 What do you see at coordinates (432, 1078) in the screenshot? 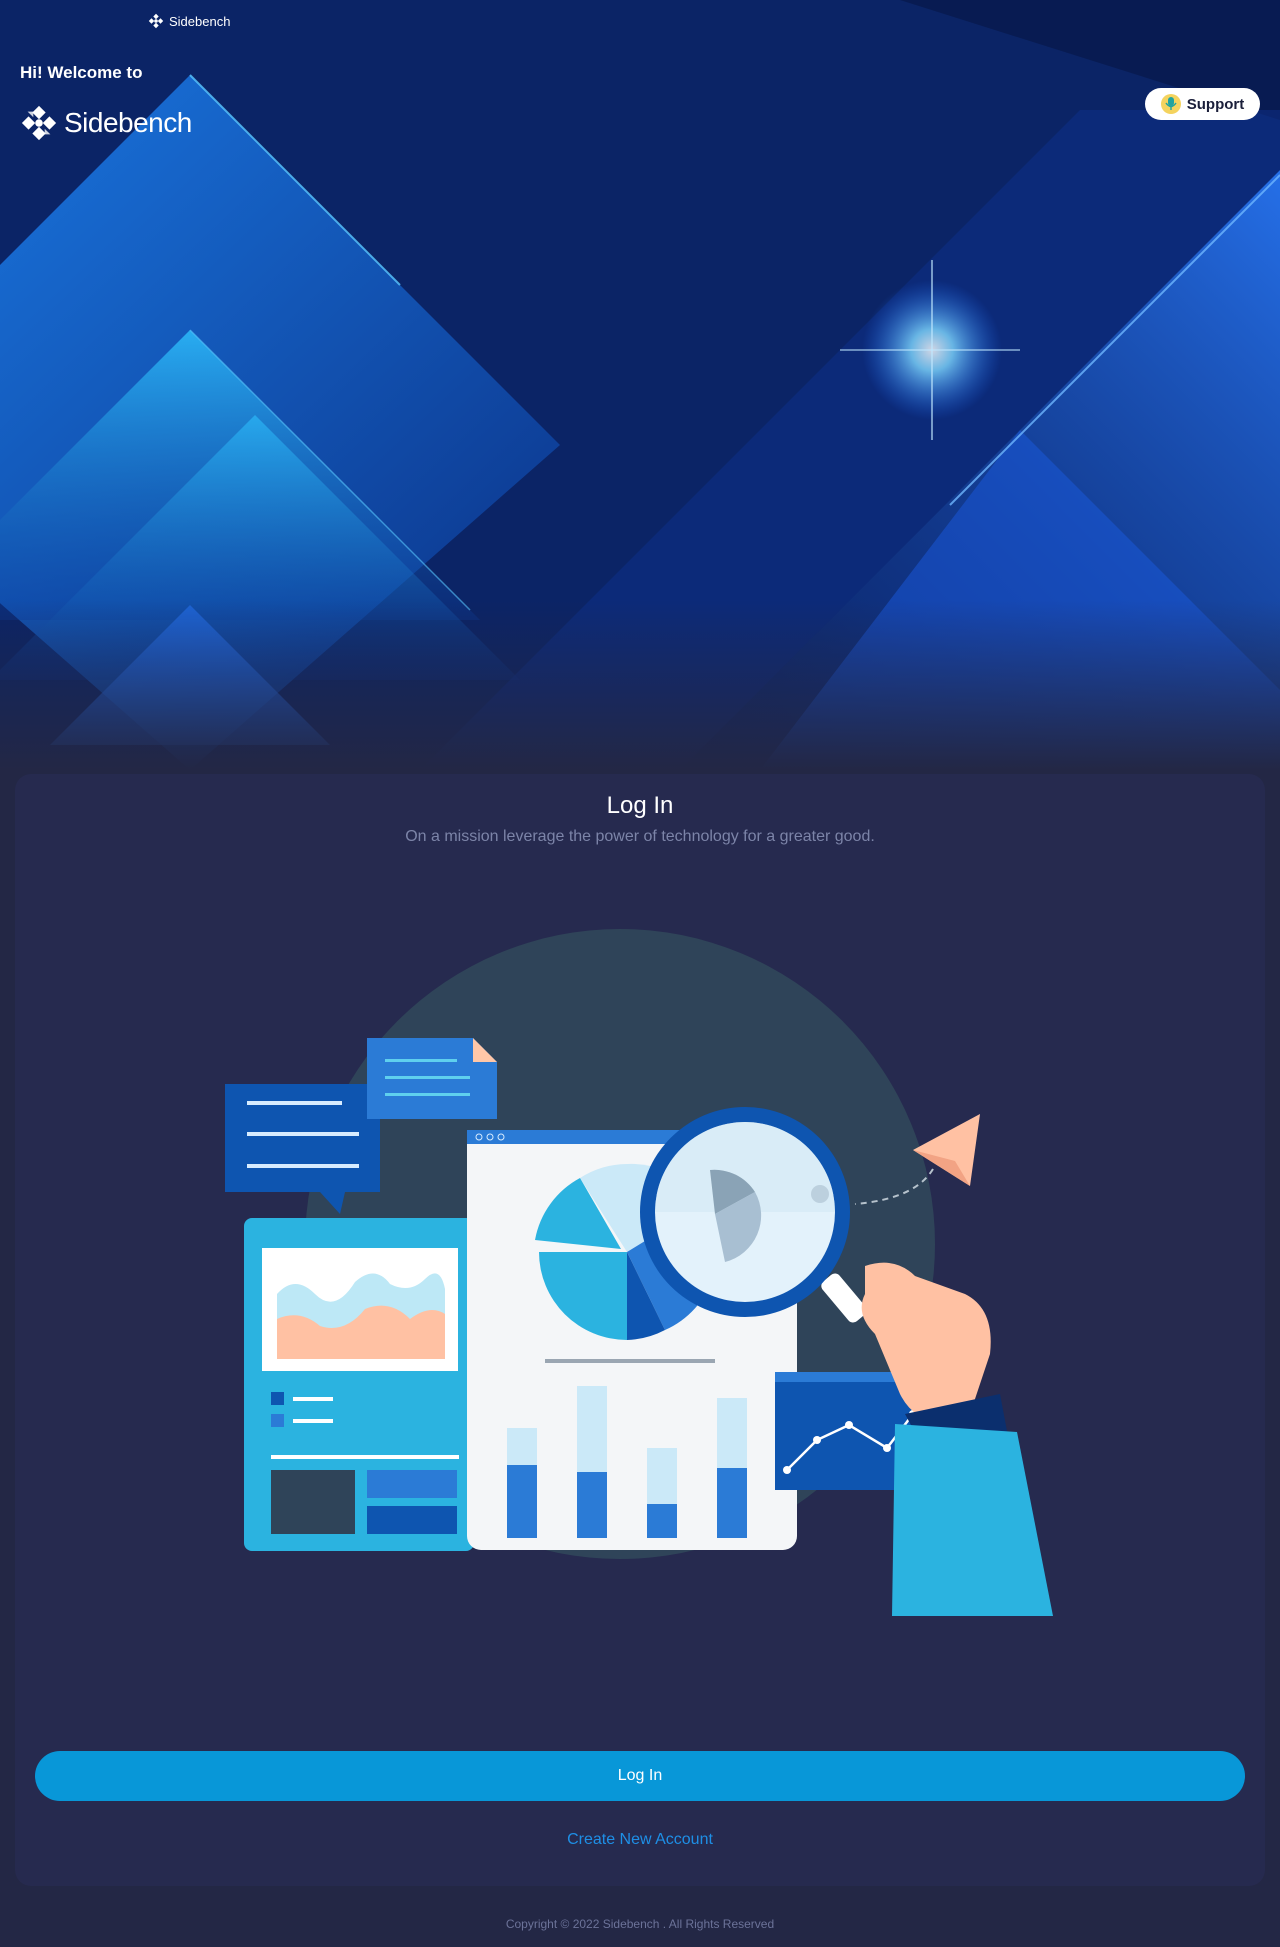
I see `document-bubble-icon` at bounding box center [432, 1078].